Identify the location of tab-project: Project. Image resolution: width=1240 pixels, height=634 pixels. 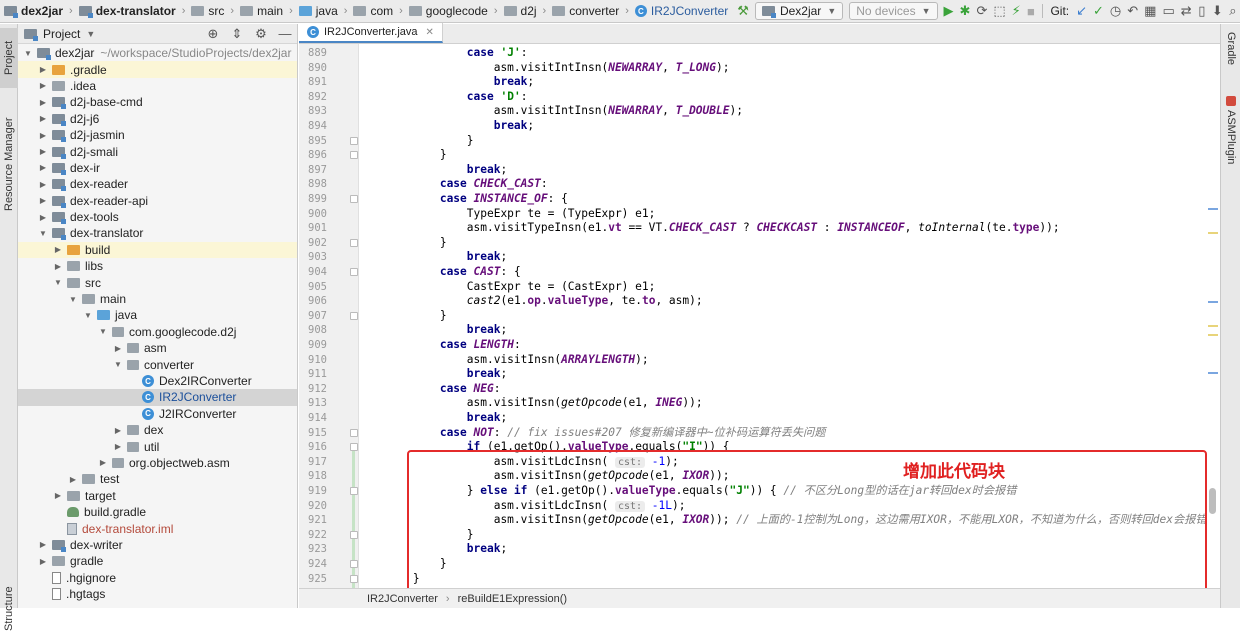
(9, 58).